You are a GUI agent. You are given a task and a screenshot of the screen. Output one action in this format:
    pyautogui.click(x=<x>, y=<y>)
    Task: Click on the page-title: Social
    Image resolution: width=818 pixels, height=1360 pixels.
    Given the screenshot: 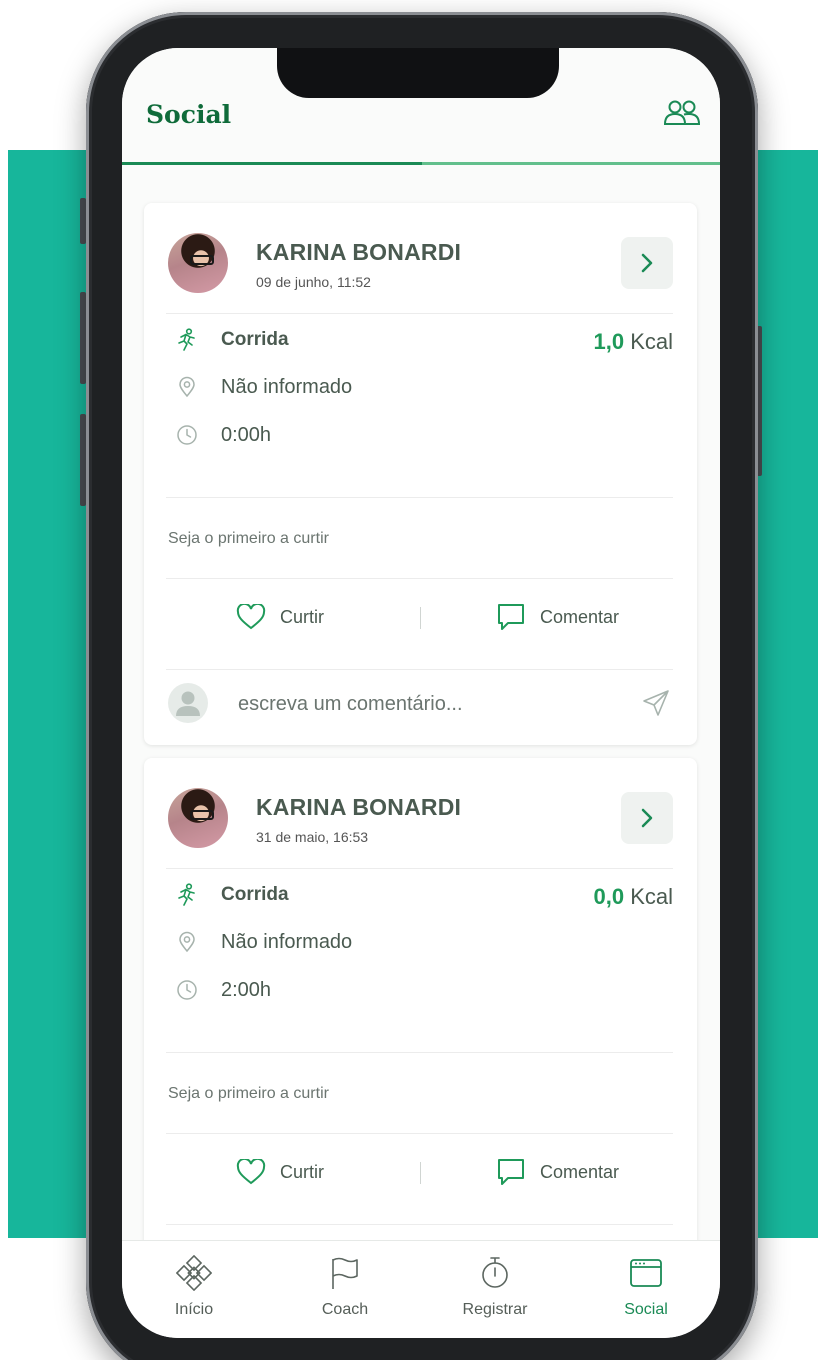 What is the action you would take?
    pyautogui.click(x=189, y=114)
    